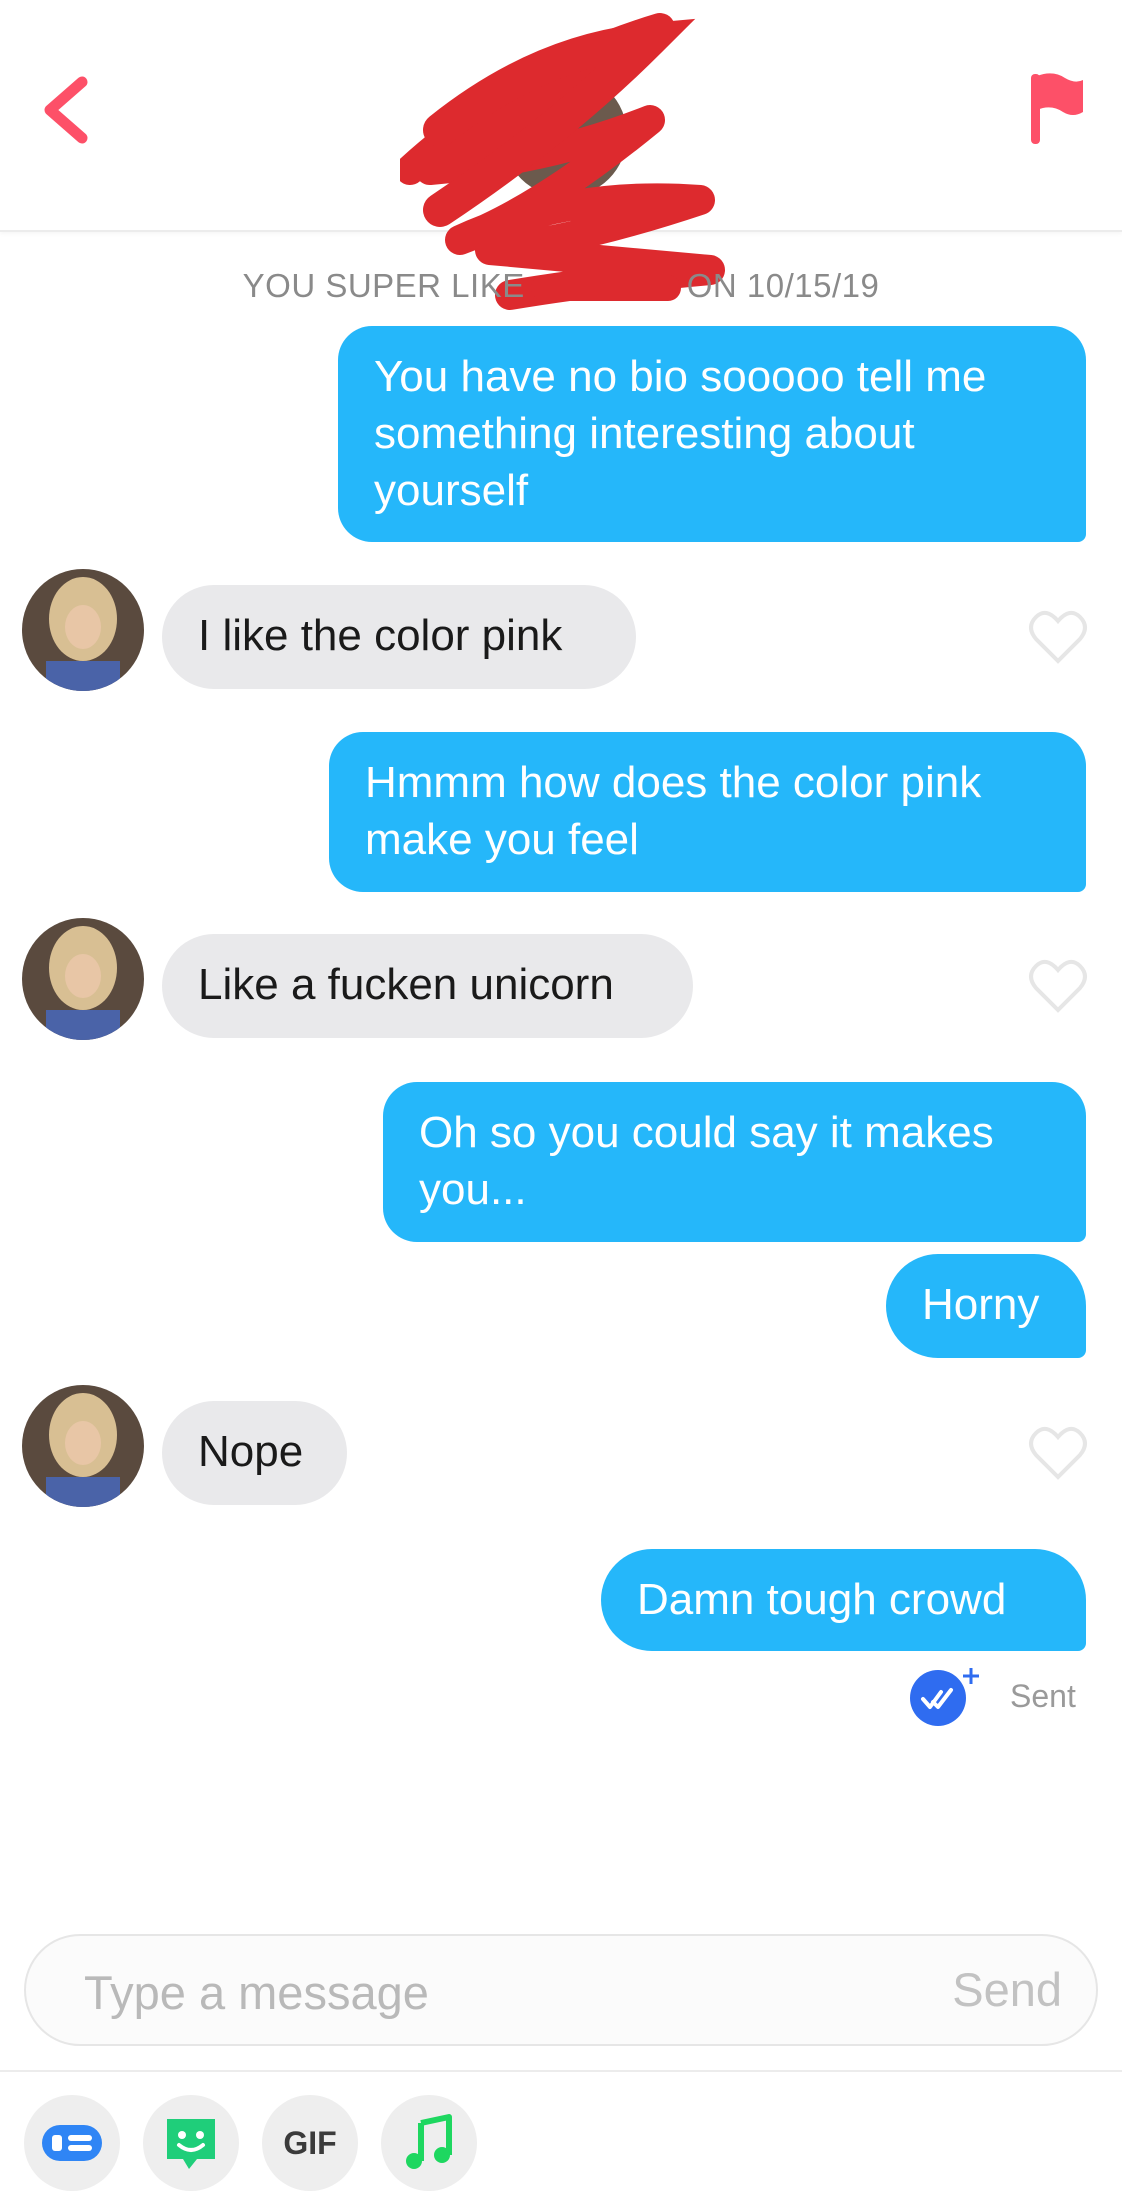 The image size is (1122, 2210). Describe the element at coordinates (406, 984) in the screenshot. I see `message-text: Like a fucken unicorn` at that location.